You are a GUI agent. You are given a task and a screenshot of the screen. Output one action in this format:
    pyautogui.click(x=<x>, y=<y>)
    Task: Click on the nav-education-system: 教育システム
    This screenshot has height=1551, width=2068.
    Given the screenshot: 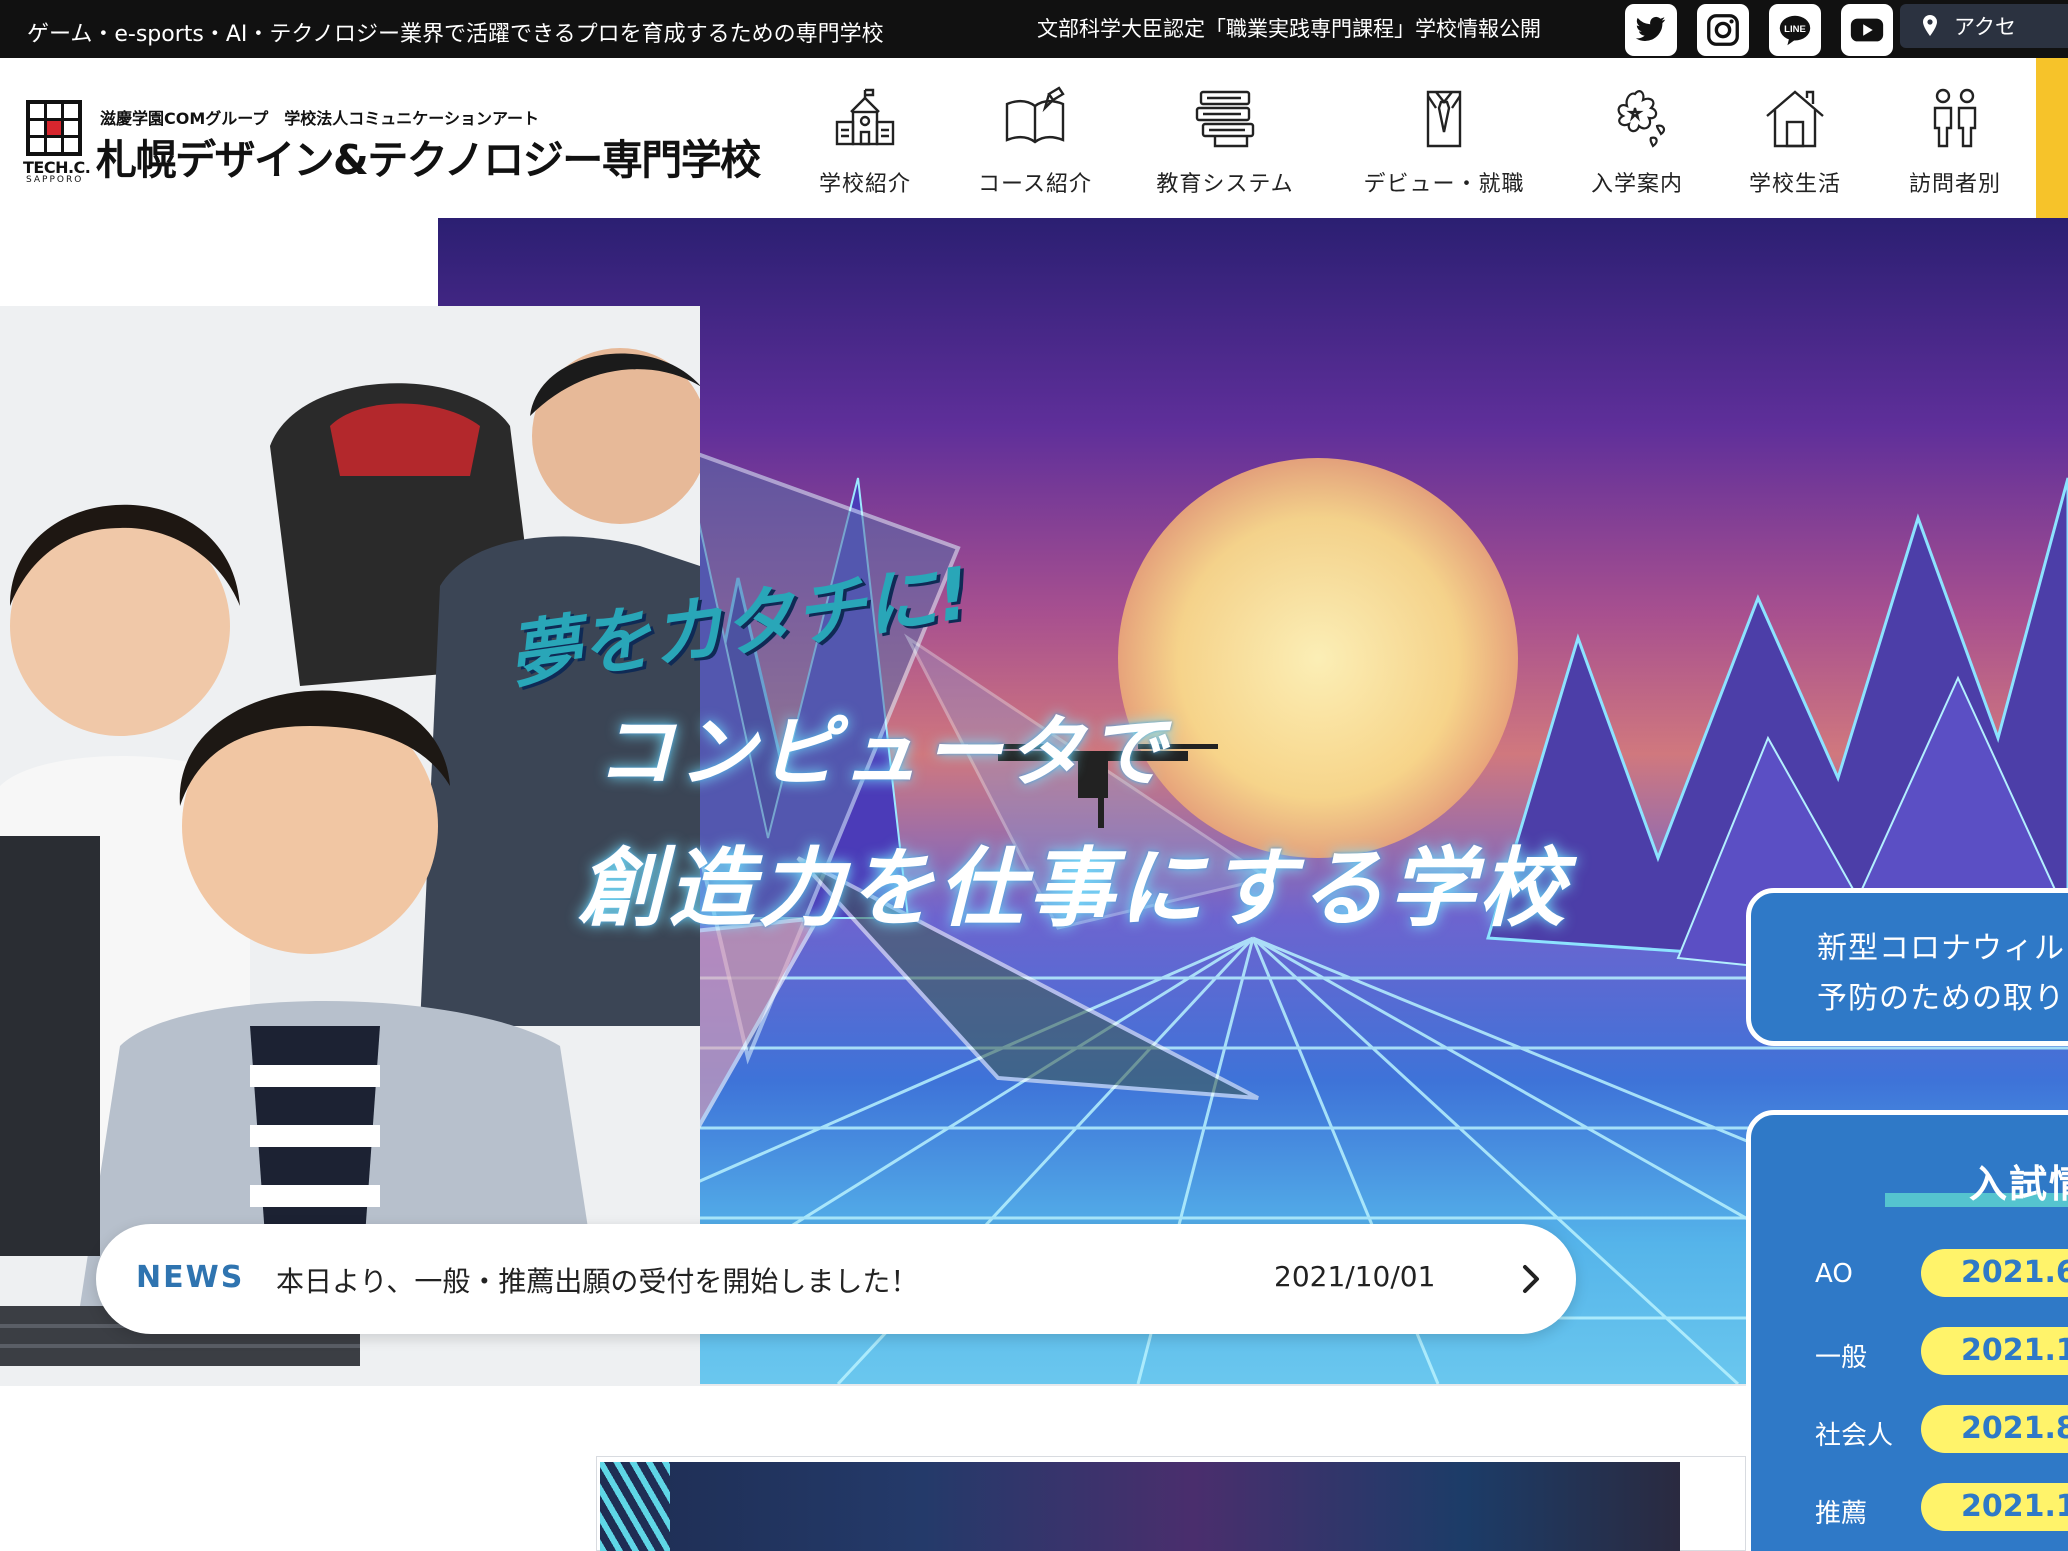 What is the action you would take?
    pyautogui.click(x=1225, y=146)
    